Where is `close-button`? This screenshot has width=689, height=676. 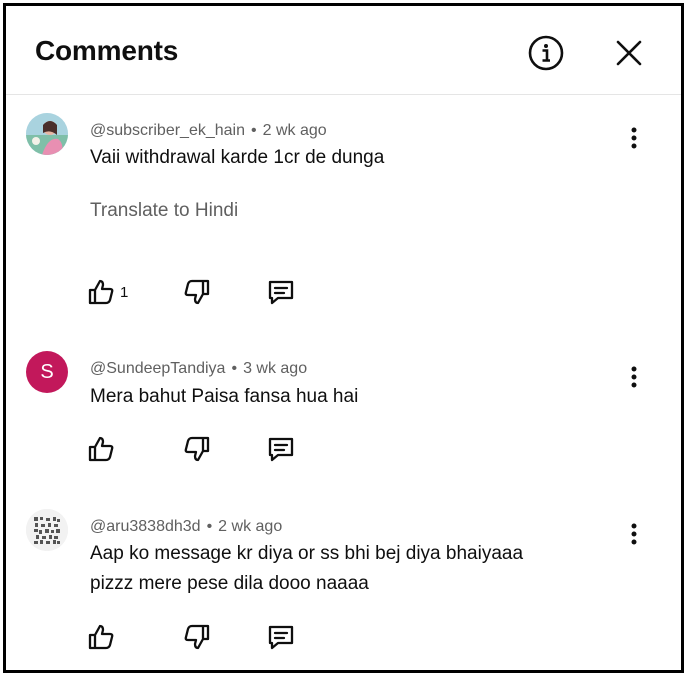 close-button is located at coordinates (629, 53).